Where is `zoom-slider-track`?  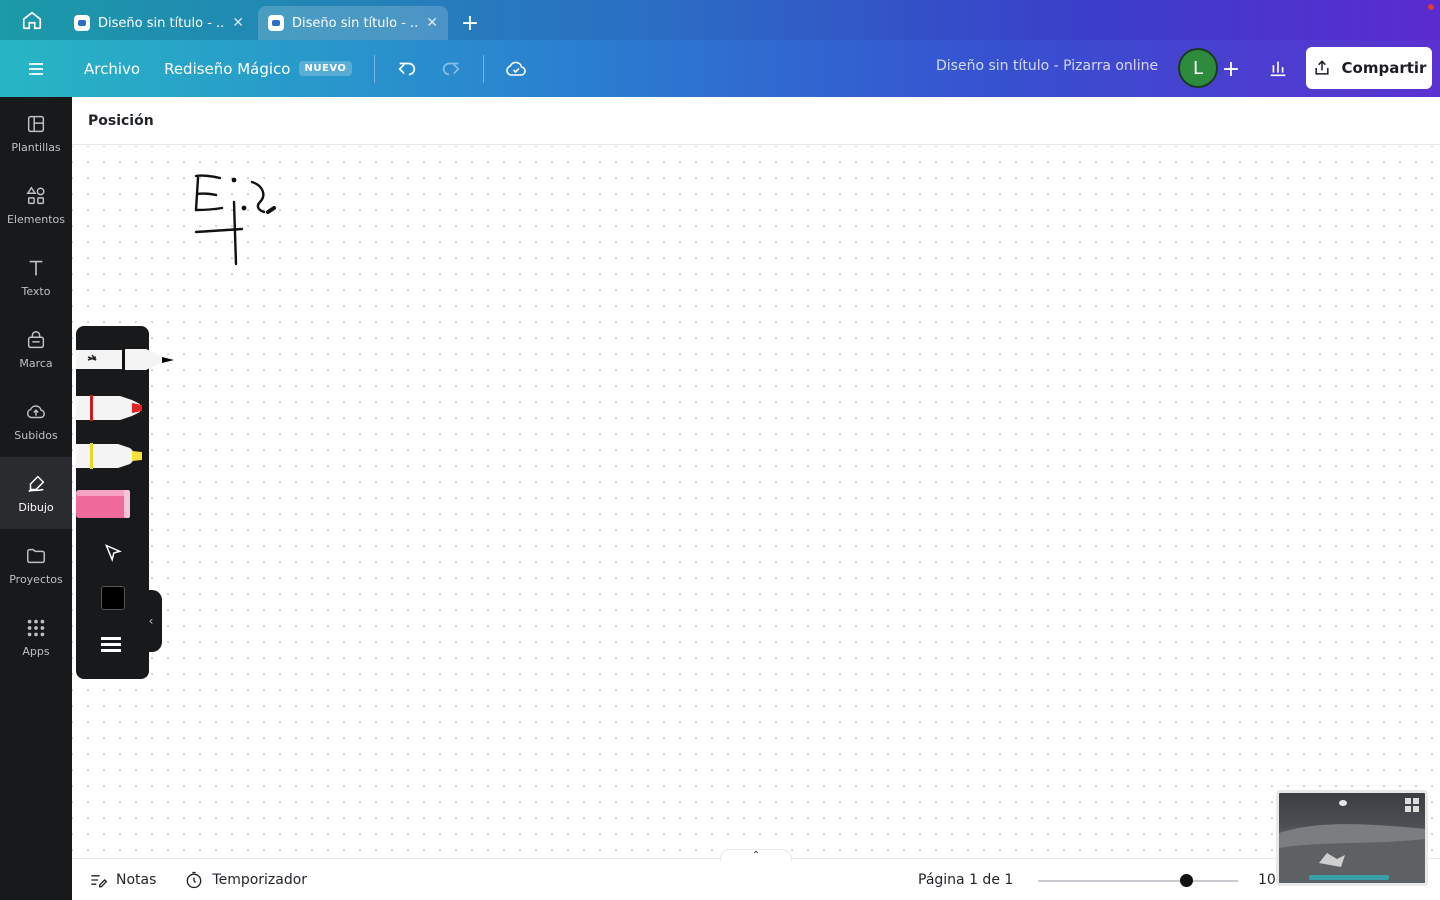 zoom-slider-track is located at coordinates (1138, 881).